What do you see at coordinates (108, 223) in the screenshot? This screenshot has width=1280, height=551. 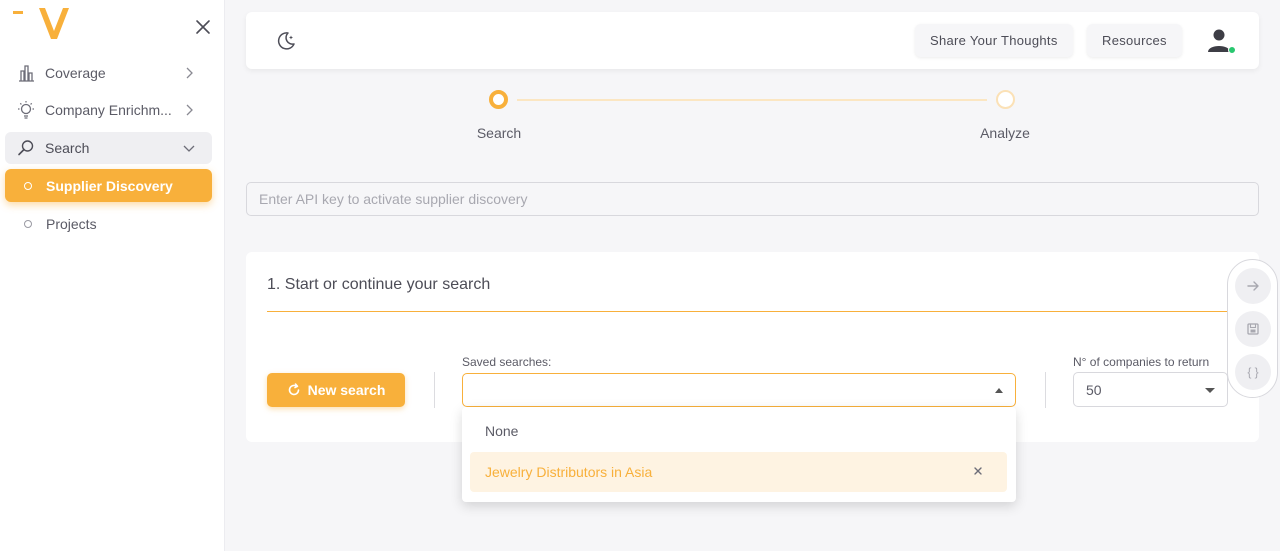 I see `sidebar-item-projects: Projects` at bounding box center [108, 223].